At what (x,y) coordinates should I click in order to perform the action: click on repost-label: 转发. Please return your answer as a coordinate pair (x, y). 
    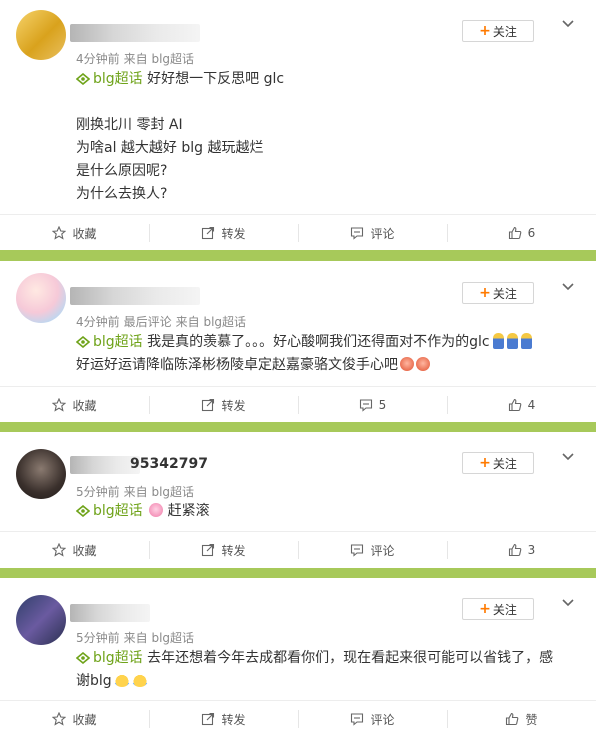
    Looking at the image, I should click on (233, 405).